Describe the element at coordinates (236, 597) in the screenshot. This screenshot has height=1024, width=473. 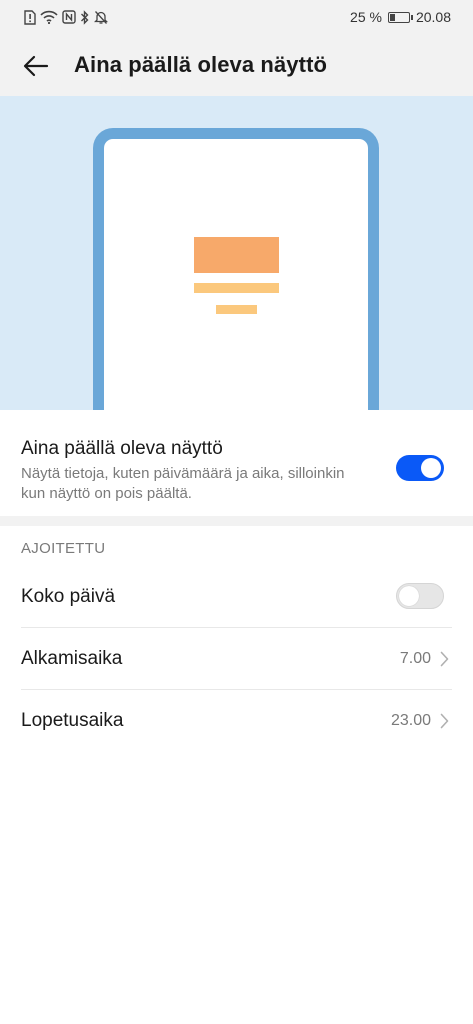
I see `all-day-row: Koko päivä` at that location.